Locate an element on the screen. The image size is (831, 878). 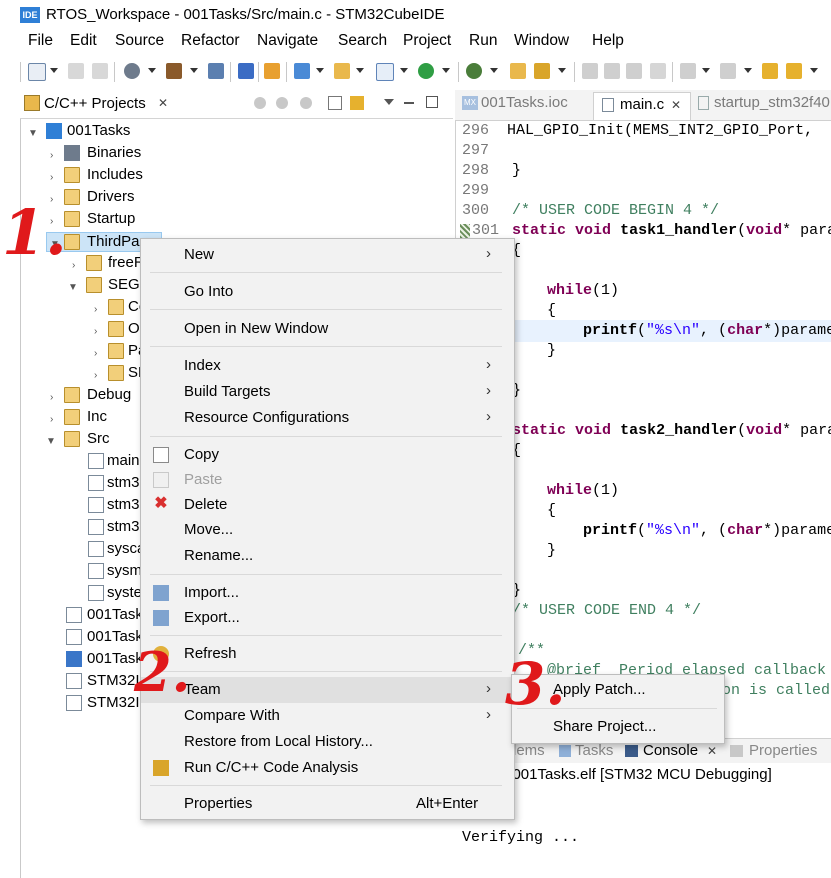
new-project-icon is located at coordinates (302, 71).